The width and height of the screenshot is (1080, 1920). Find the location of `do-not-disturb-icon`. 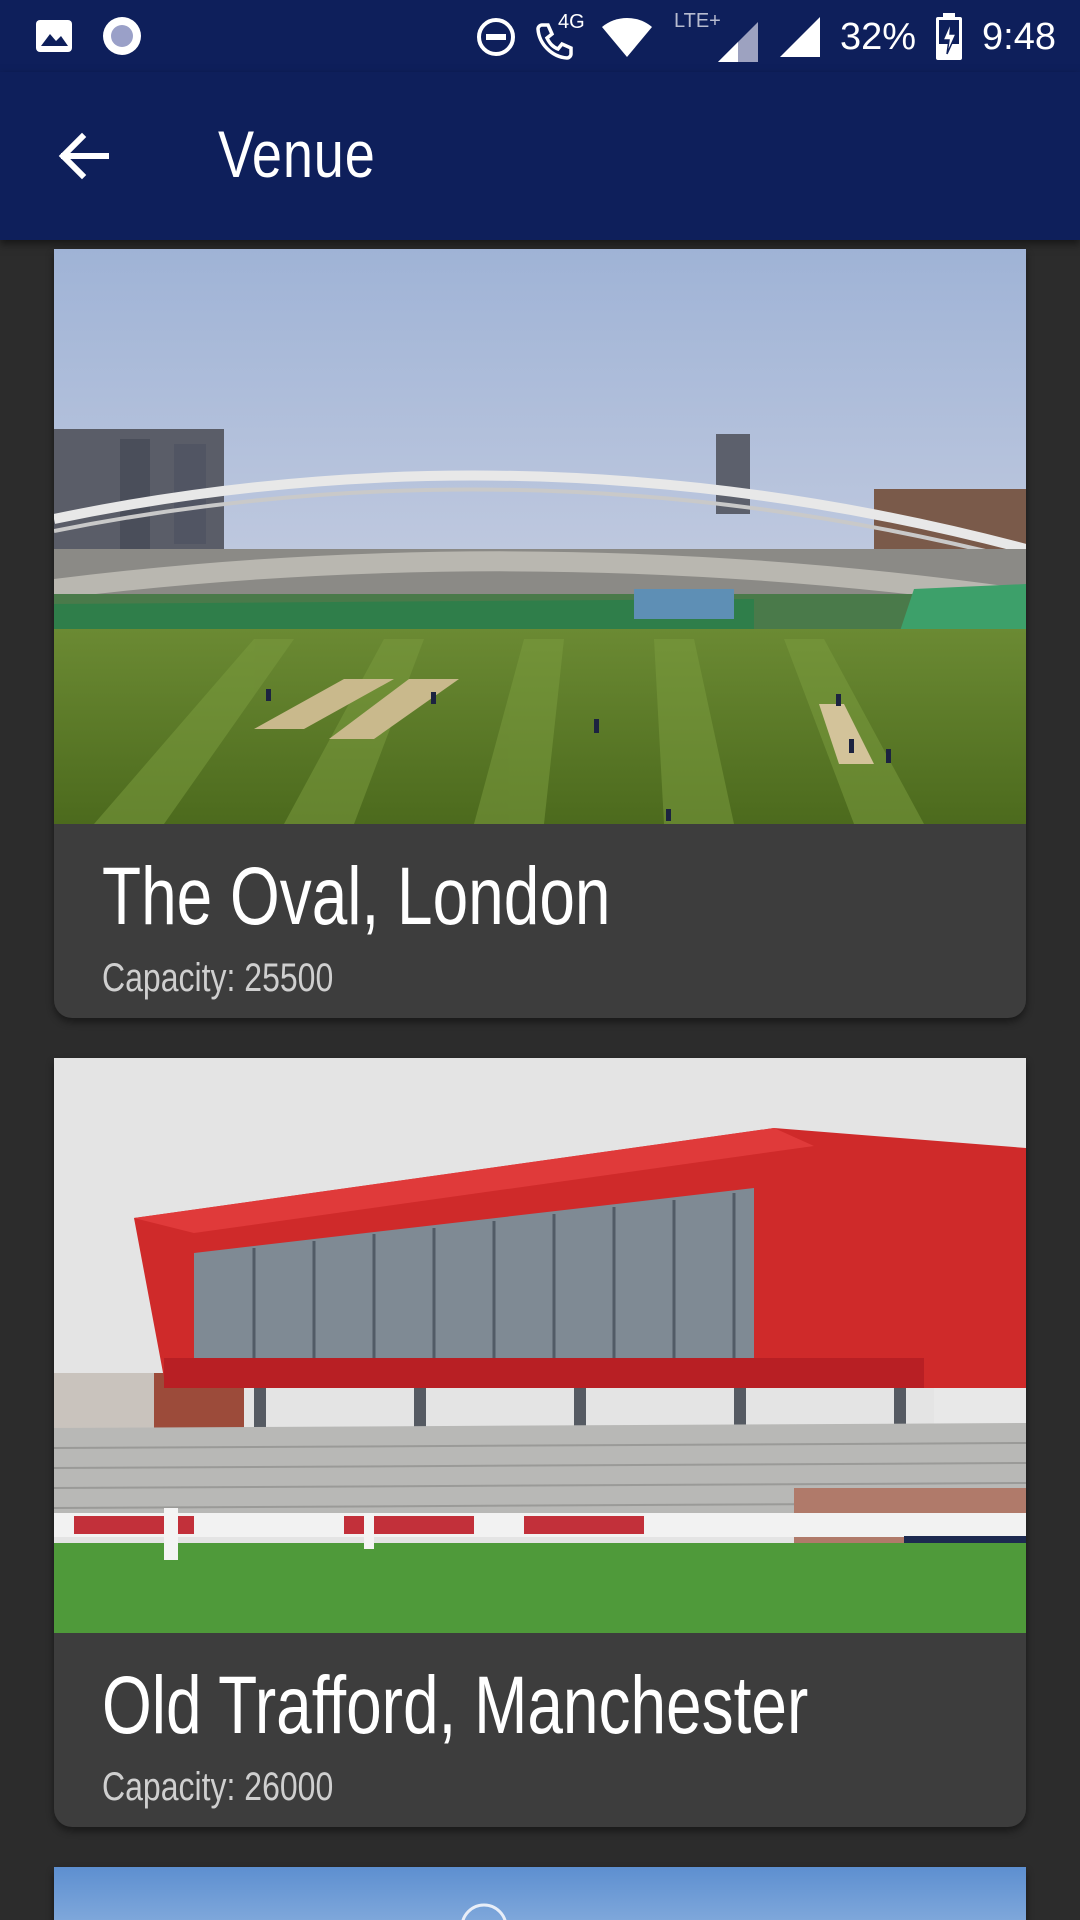

do-not-disturb-icon is located at coordinates (495, 37).